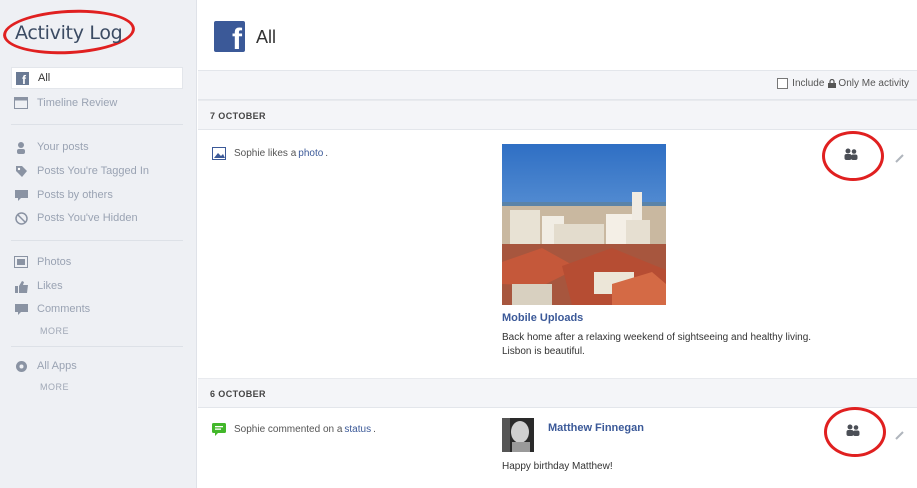  Describe the element at coordinates (21, 286) in the screenshot. I see `thumbs-up-icon` at that location.